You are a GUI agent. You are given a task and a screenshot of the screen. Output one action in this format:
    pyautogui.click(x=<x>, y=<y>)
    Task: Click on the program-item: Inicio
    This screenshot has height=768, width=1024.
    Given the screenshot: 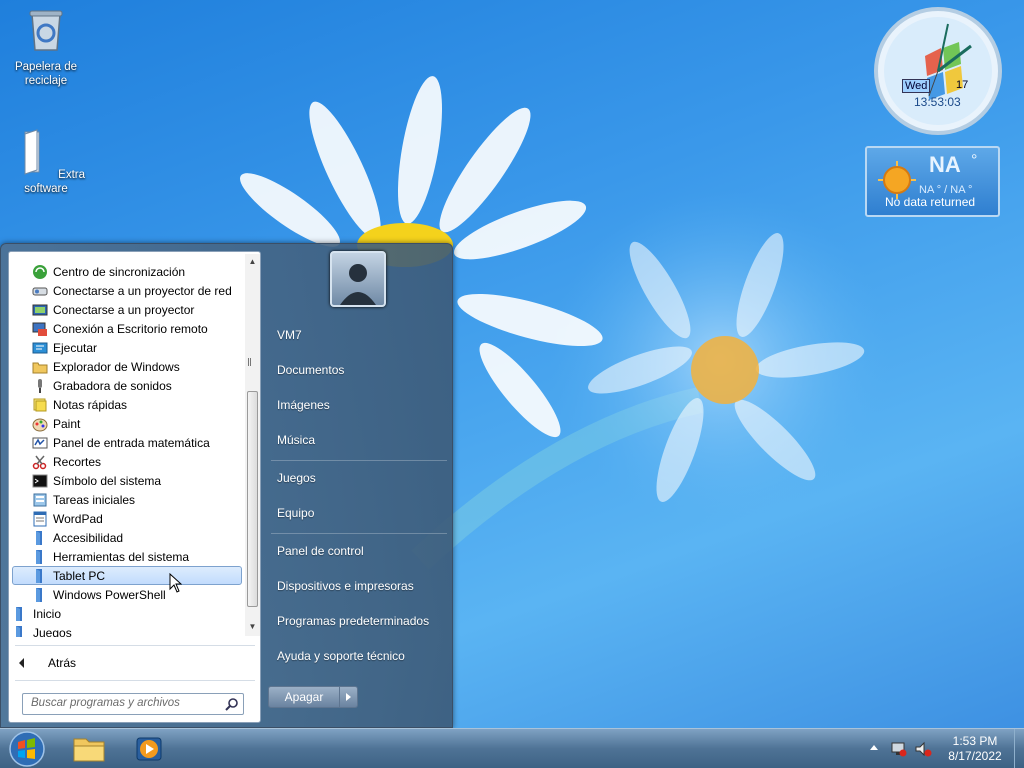 What is the action you would take?
    pyautogui.click(x=36, y=613)
    